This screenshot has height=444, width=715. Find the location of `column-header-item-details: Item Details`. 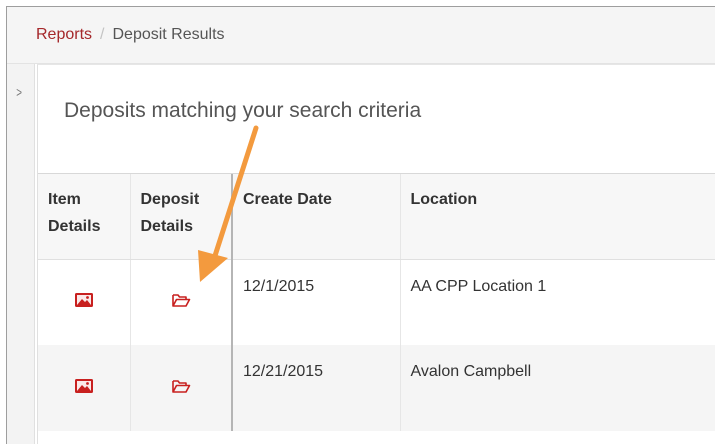

column-header-item-details: Item Details is located at coordinates (84, 217).